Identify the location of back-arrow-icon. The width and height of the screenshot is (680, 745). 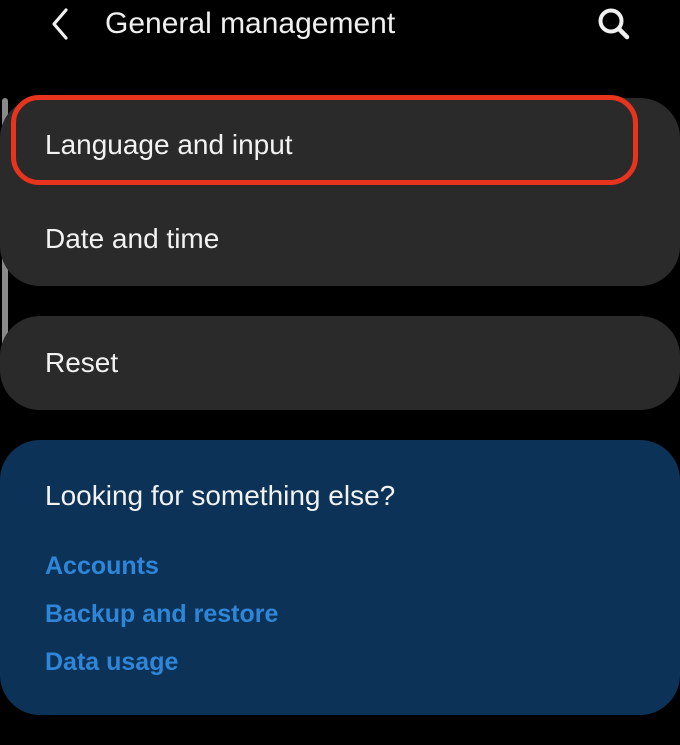
(60, 24).